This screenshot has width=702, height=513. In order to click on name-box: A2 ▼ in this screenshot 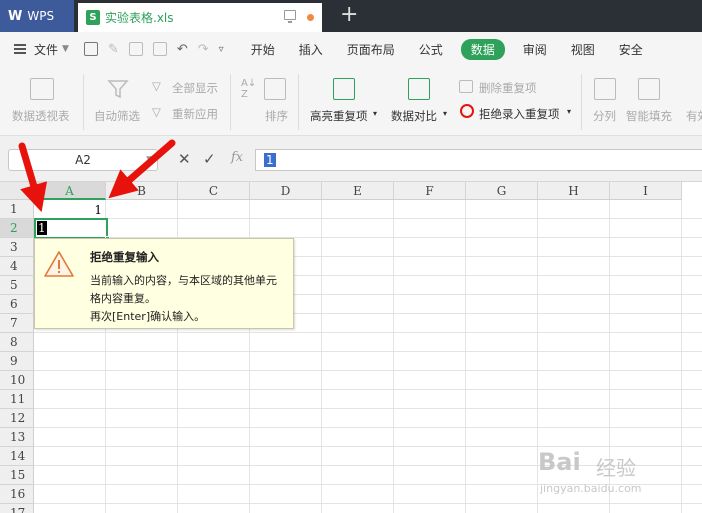, I will do `click(83, 160)`.